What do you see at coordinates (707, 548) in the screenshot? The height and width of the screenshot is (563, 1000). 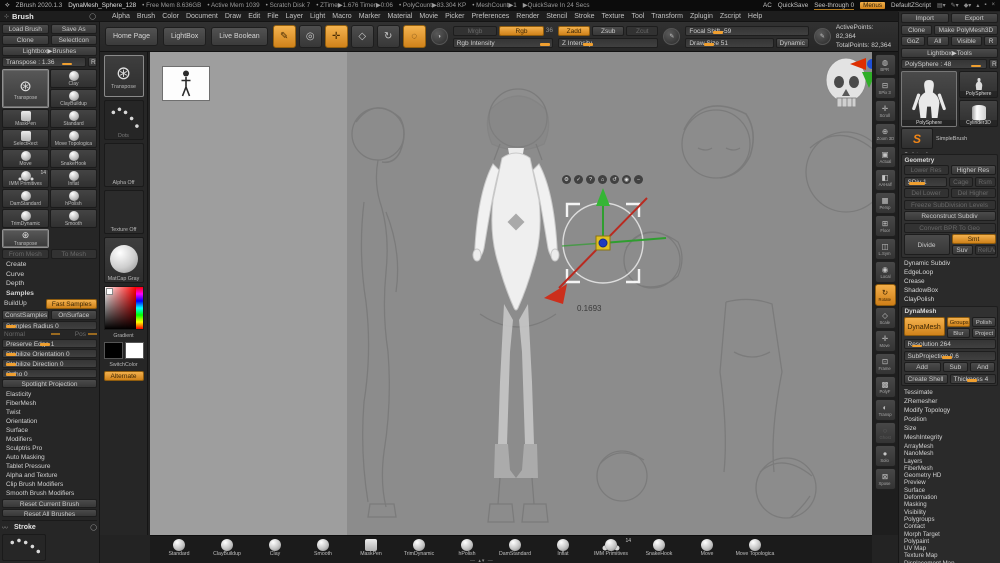 I see `tray-brush-tile: Move` at bounding box center [707, 548].